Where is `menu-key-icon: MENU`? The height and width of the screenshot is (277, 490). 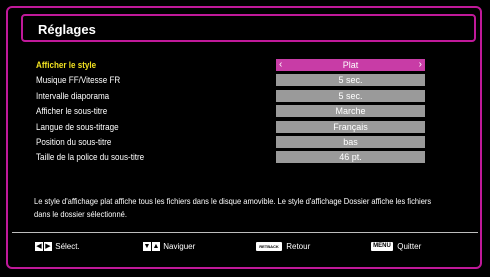 menu-key-icon: MENU is located at coordinates (382, 247).